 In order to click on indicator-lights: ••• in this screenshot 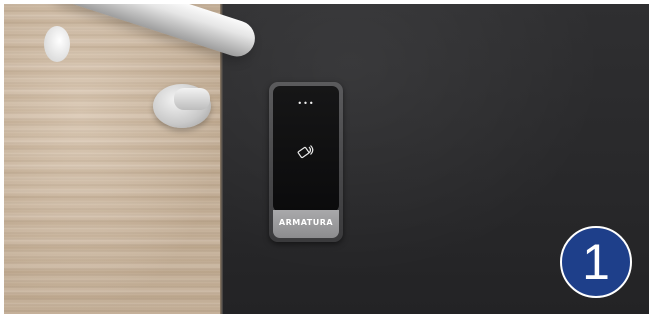, I will do `click(306, 103)`.